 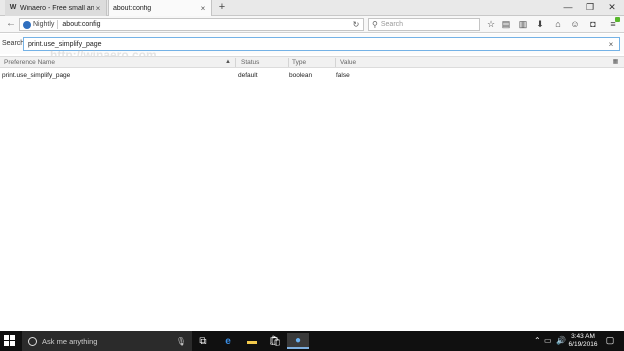 What do you see at coordinates (392, 24) in the screenshot?
I see `search-placeholder: Search` at bounding box center [392, 24].